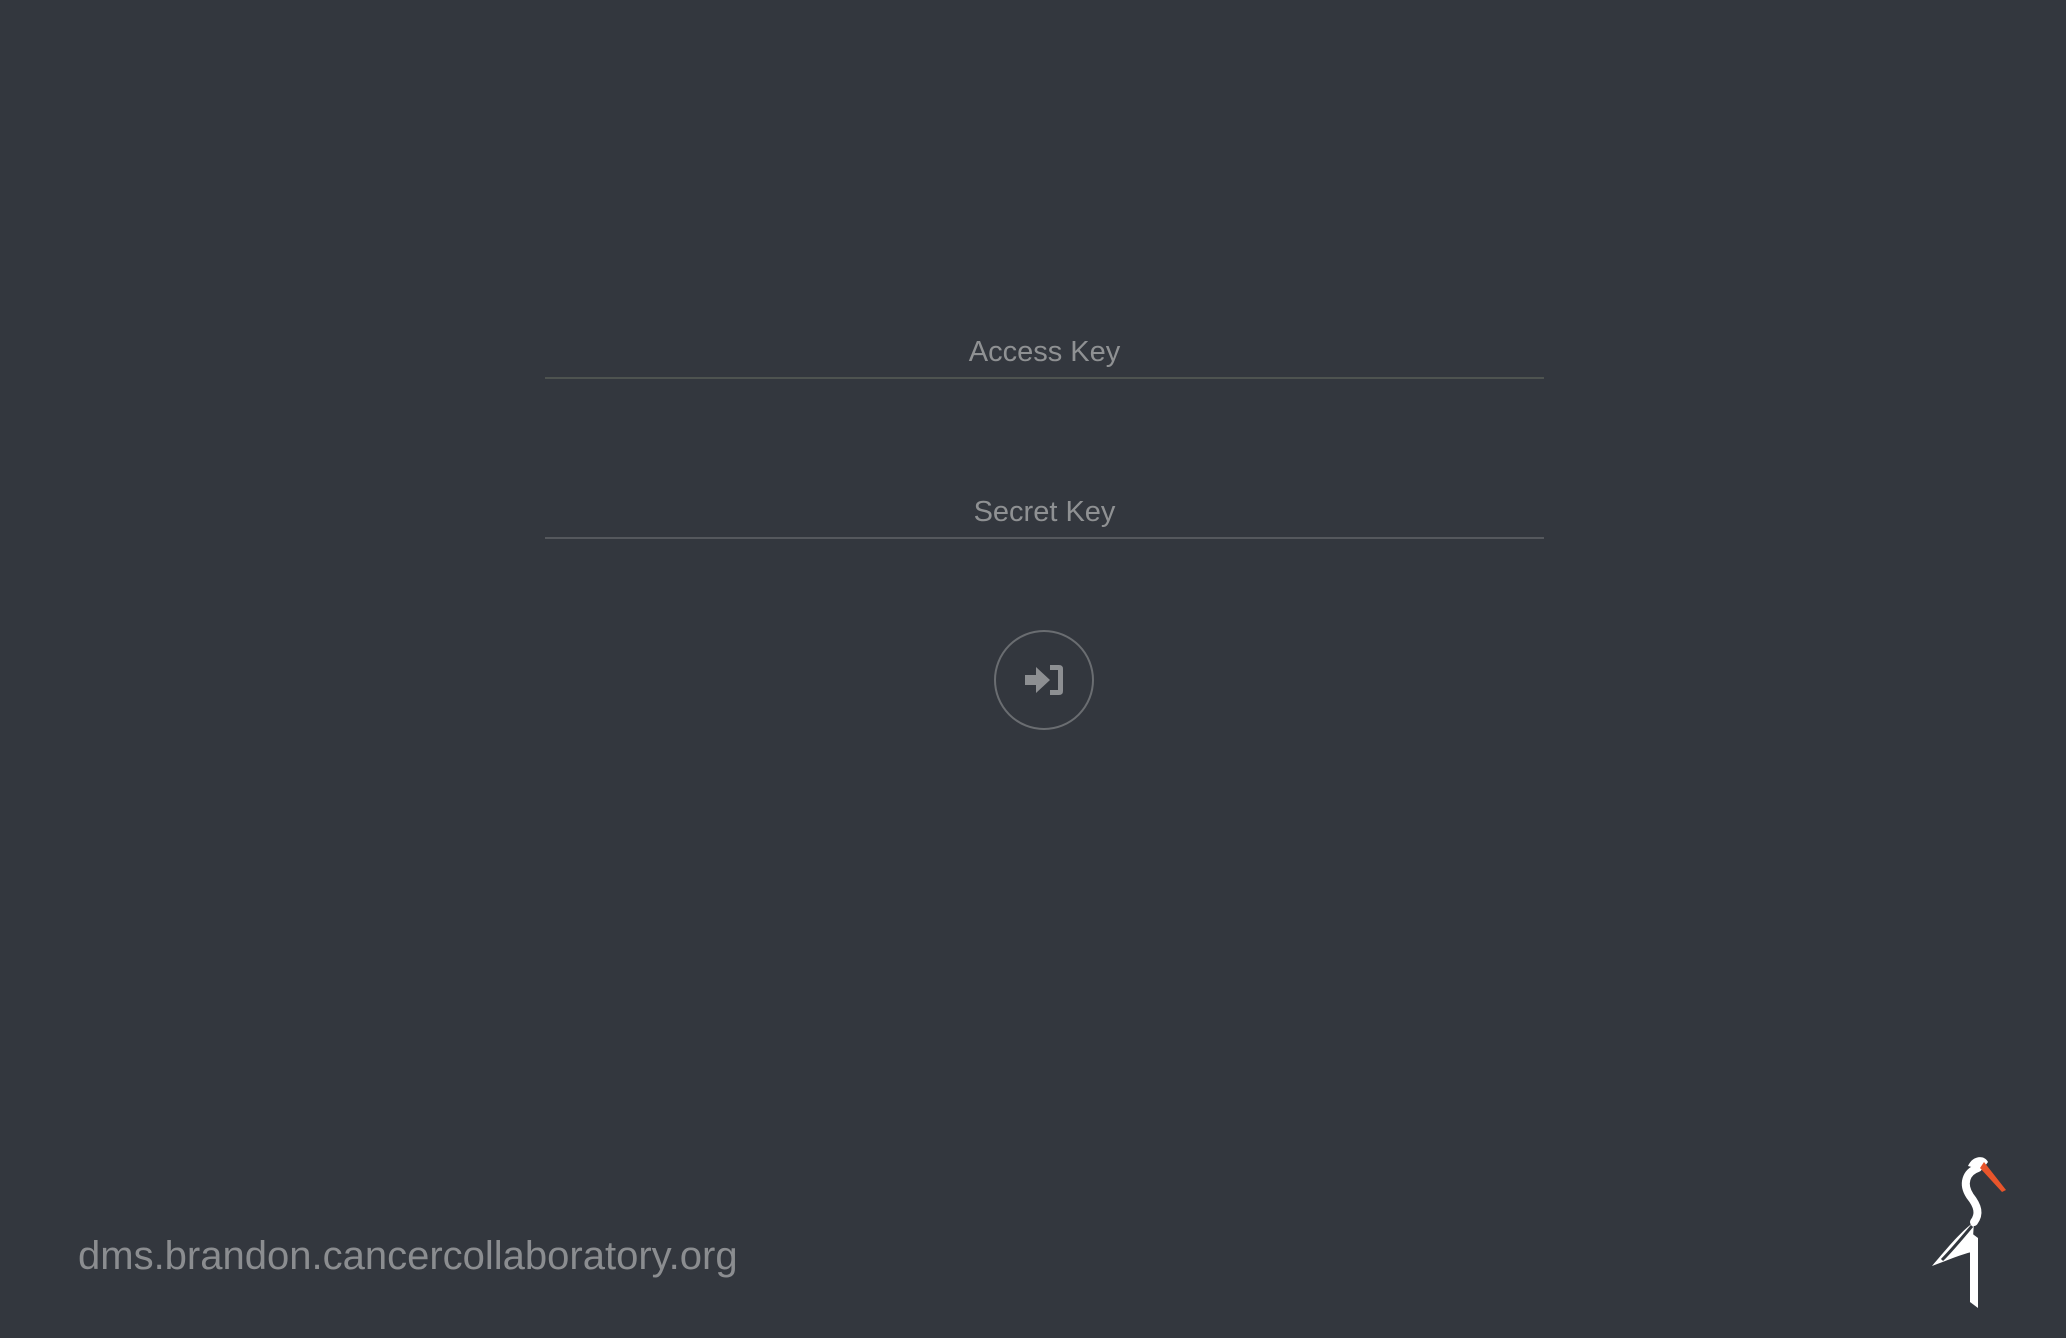 Image resolution: width=2066 pixels, height=1338 pixels. I want to click on host-name: dms.brandon.cancercollaboratory.org, so click(408, 1256).